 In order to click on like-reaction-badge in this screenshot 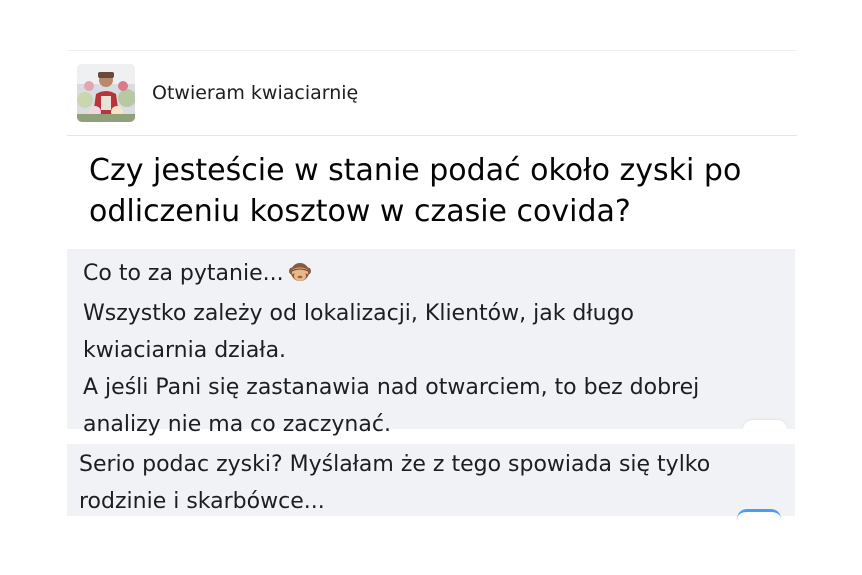, I will do `click(759, 514)`.